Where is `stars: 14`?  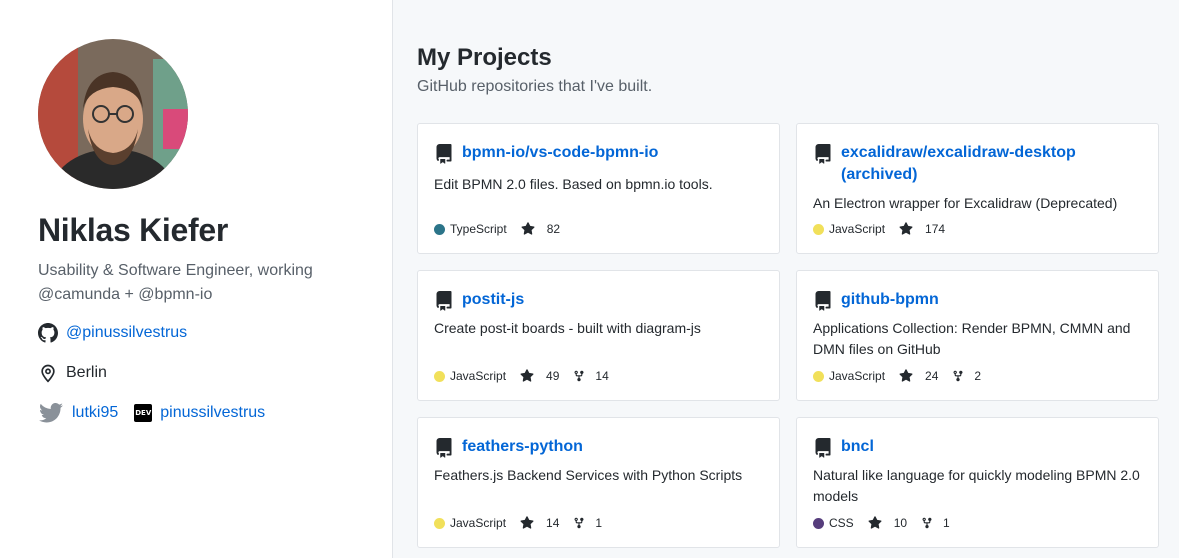 stars: 14 is located at coordinates (539, 523).